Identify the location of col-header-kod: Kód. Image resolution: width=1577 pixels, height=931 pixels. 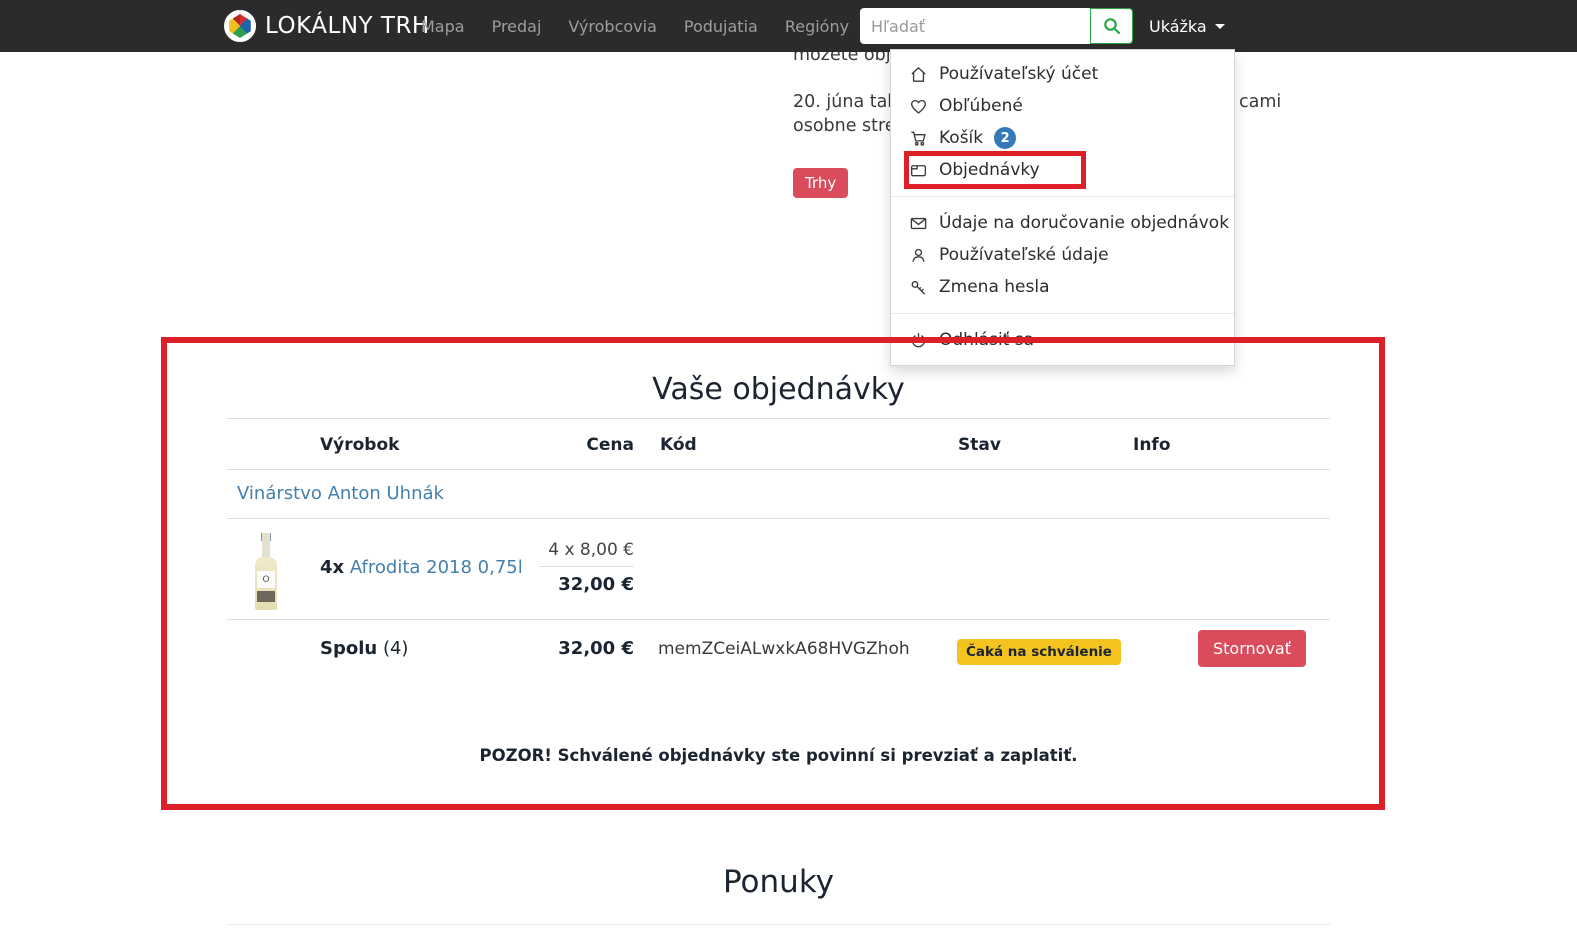
(678, 445).